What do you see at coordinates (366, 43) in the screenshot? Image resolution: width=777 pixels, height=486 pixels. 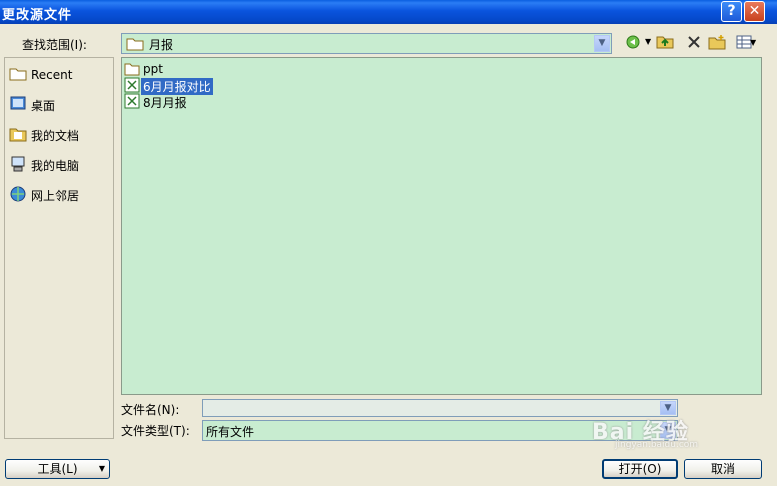 I see `lookin-combo: 月报 ▼` at bounding box center [366, 43].